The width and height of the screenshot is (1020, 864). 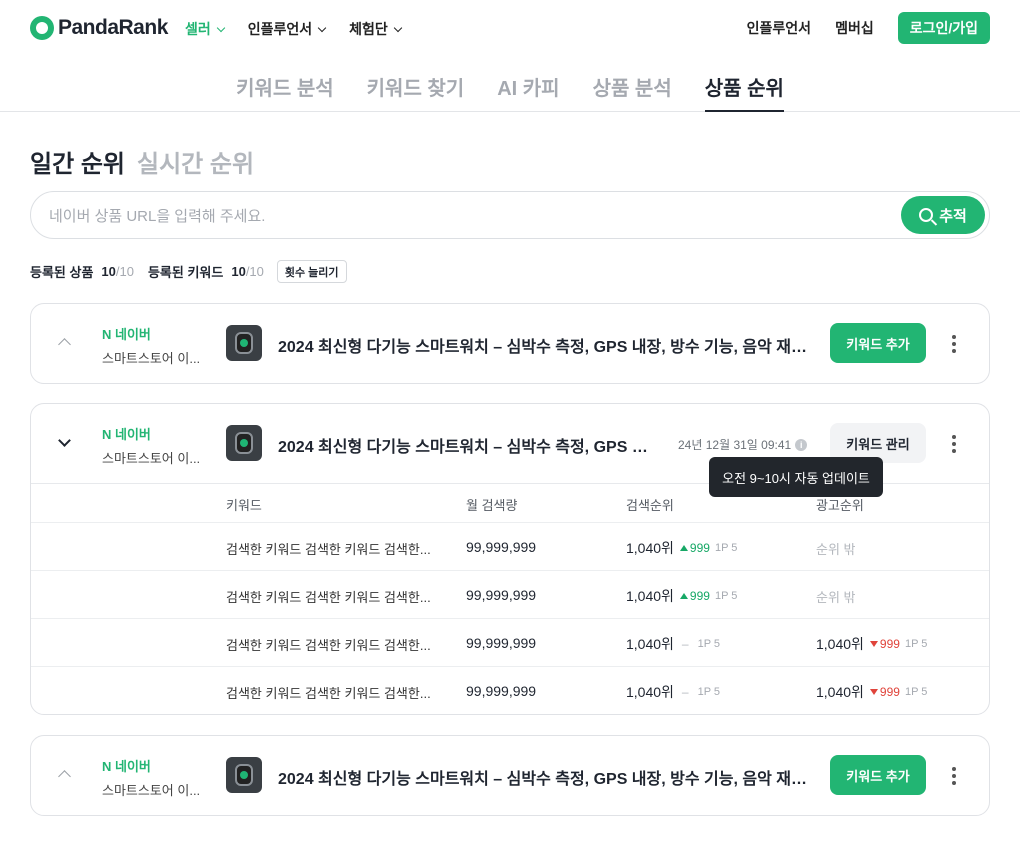 What do you see at coordinates (254, 271) in the screenshot?
I see `keywords-total: /10` at bounding box center [254, 271].